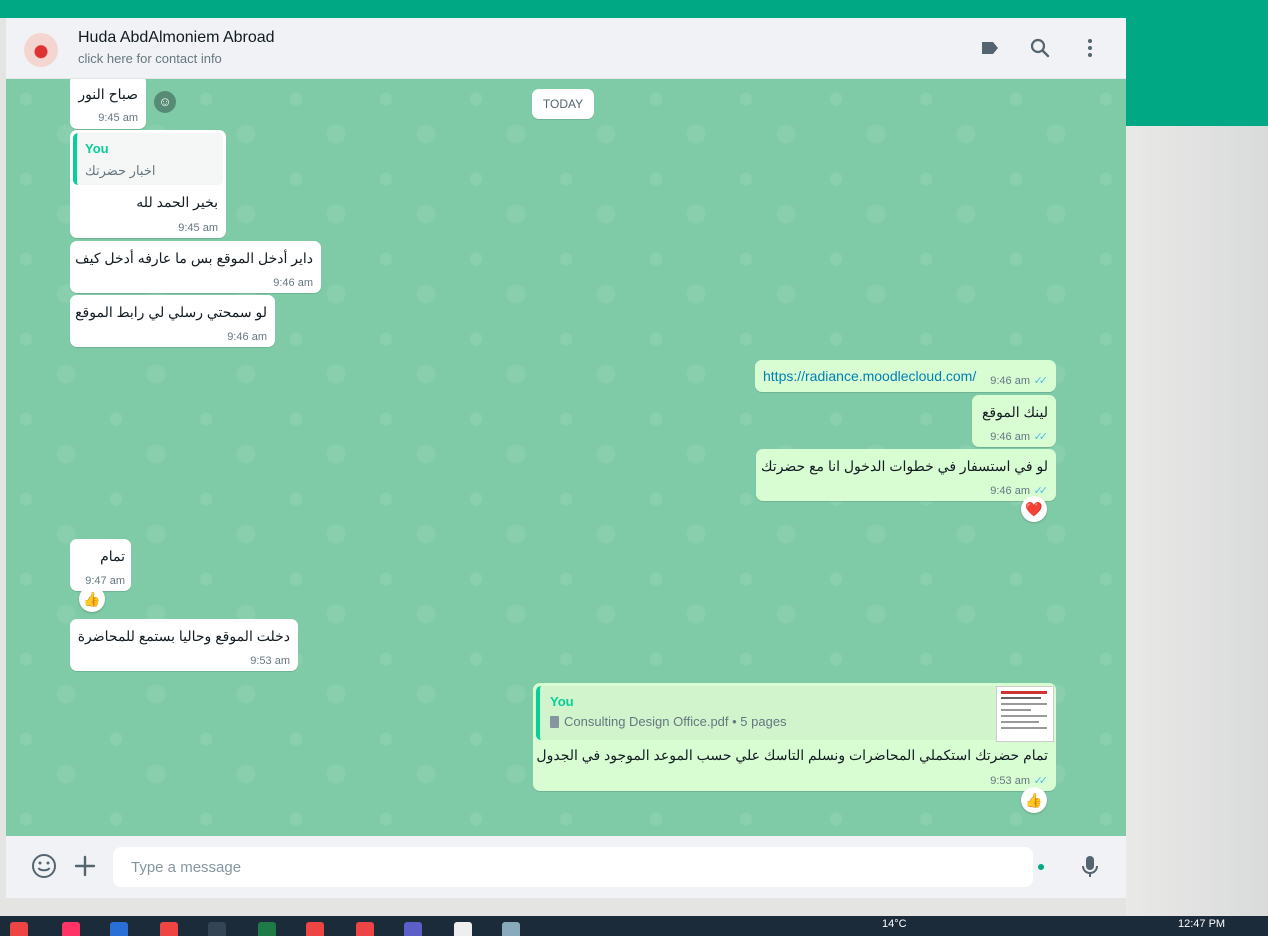  What do you see at coordinates (183, 636) in the screenshot?
I see `message-text: دخلت الموقع وحاليا بستمع للمحاضرة` at bounding box center [183, 636].